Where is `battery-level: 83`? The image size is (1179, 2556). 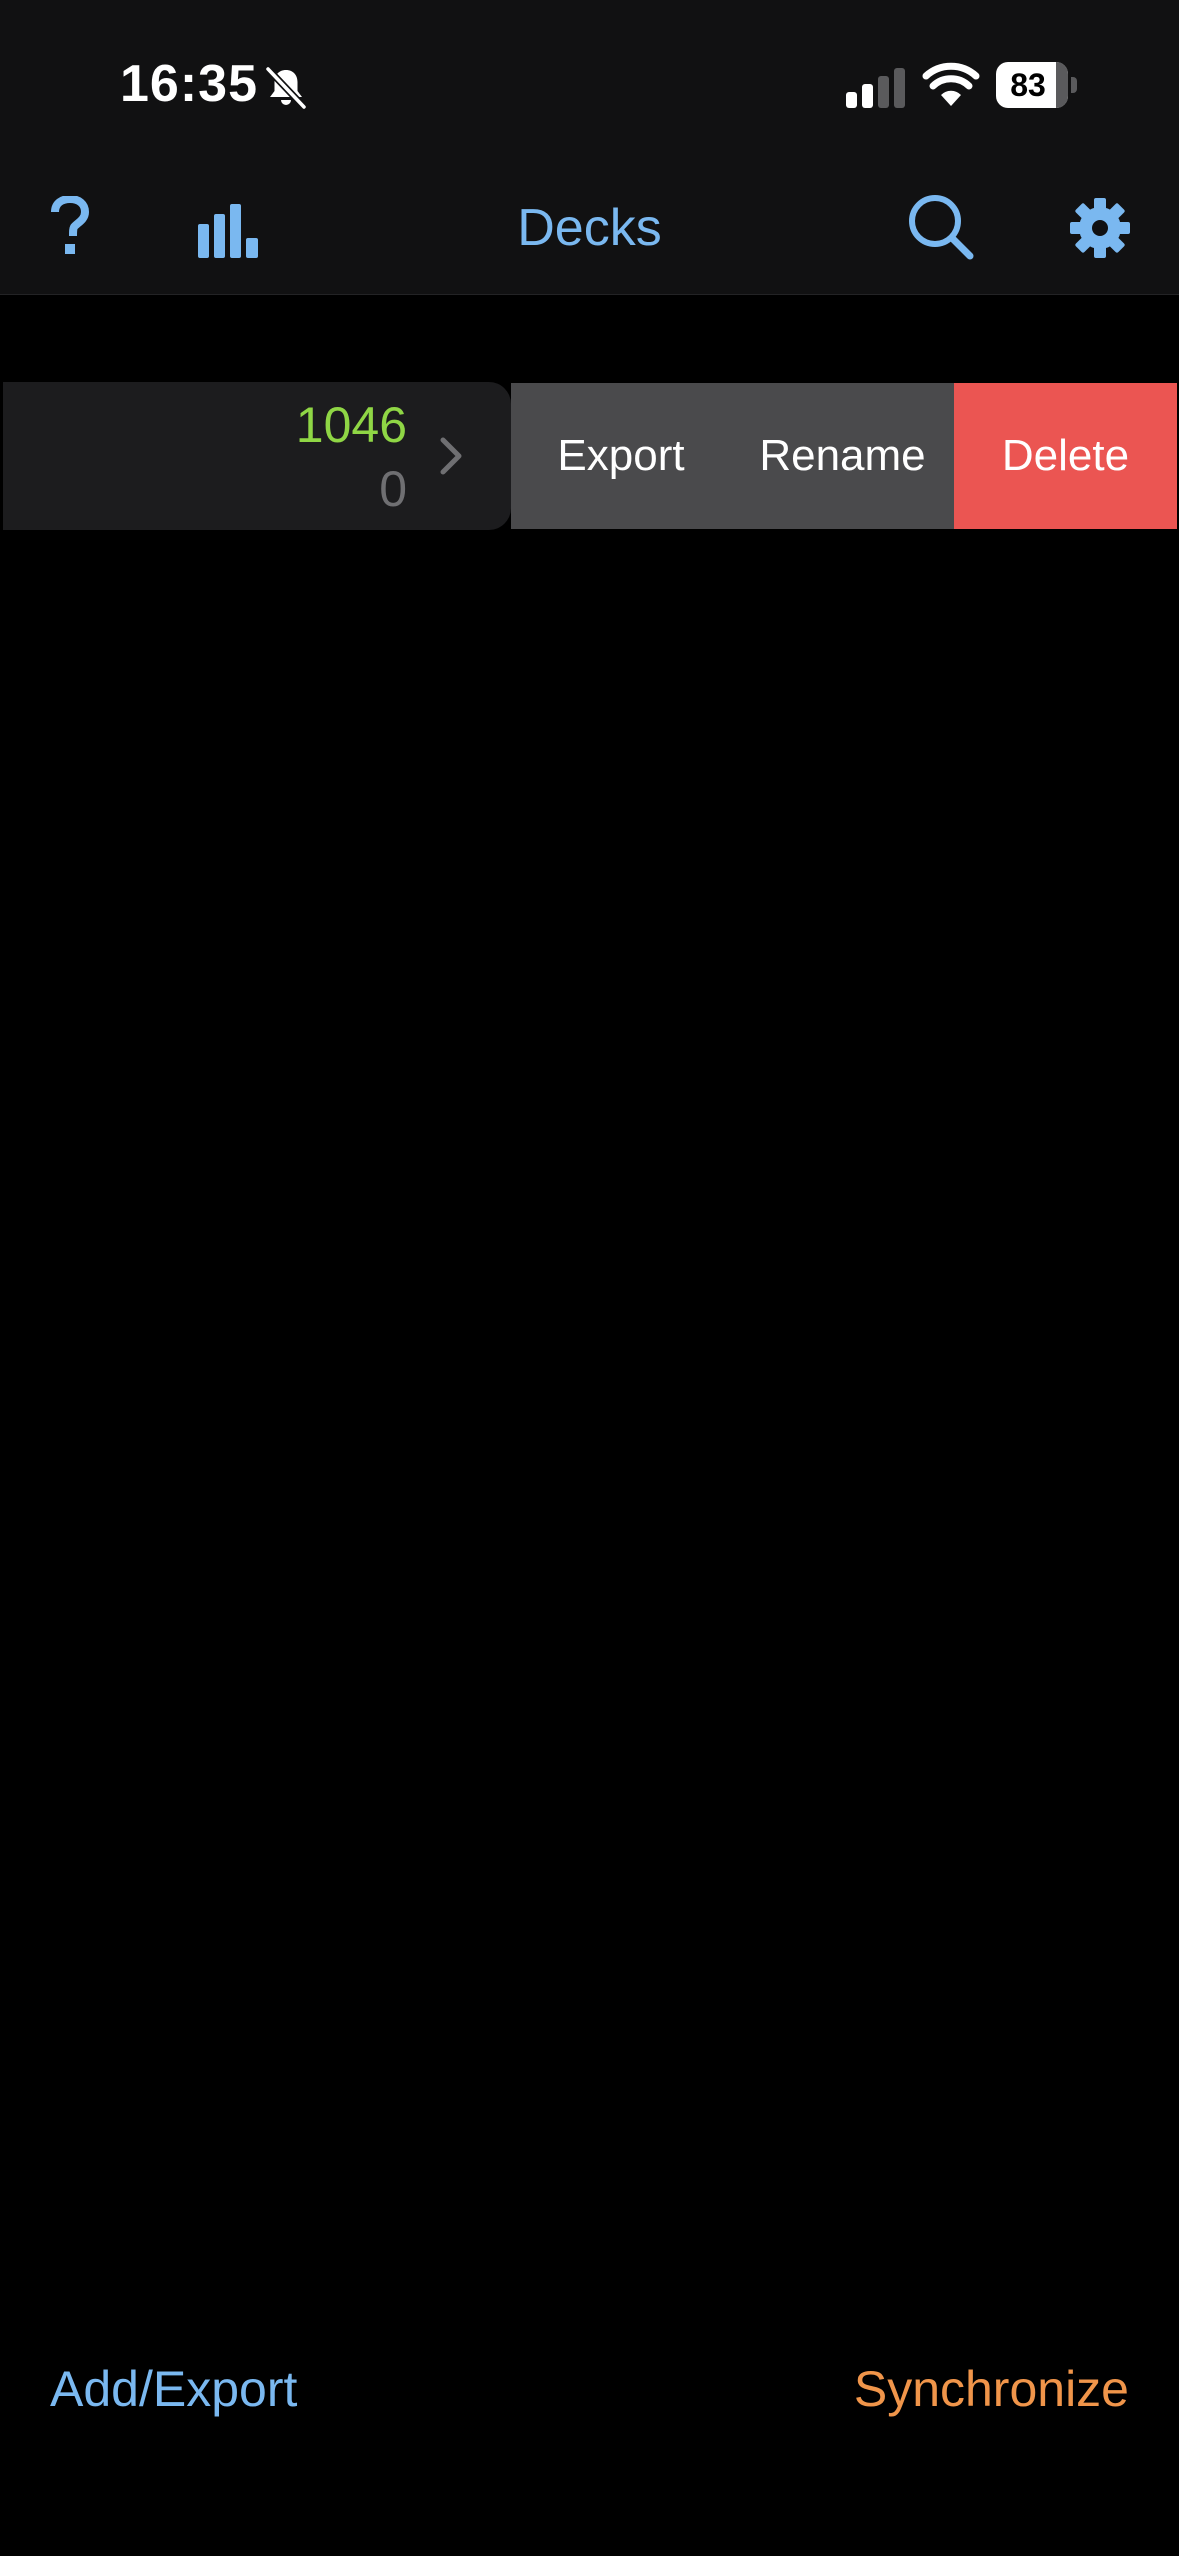 battery-level: 83 is located at coordinates (1028, 85).